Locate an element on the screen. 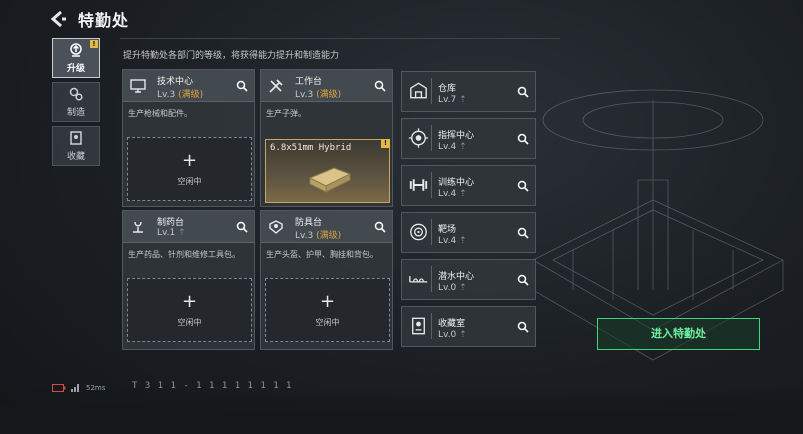 This screenshot has height=434, width=803. tab-label: 制造 is located at coordinates (75, 113).